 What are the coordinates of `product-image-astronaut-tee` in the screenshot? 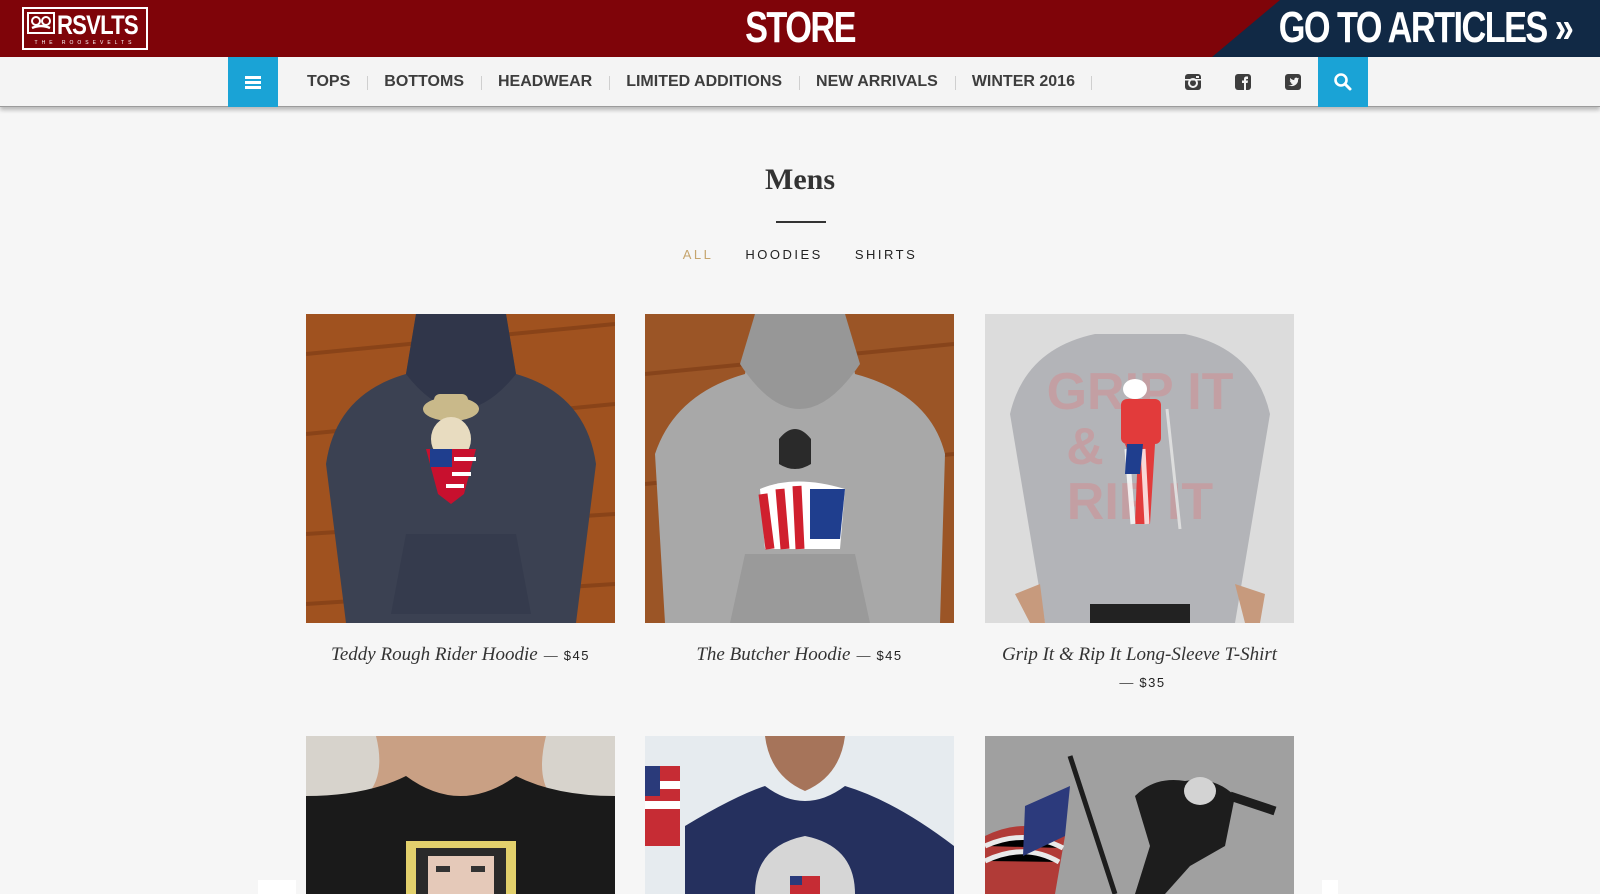 It's located at (799, 815).